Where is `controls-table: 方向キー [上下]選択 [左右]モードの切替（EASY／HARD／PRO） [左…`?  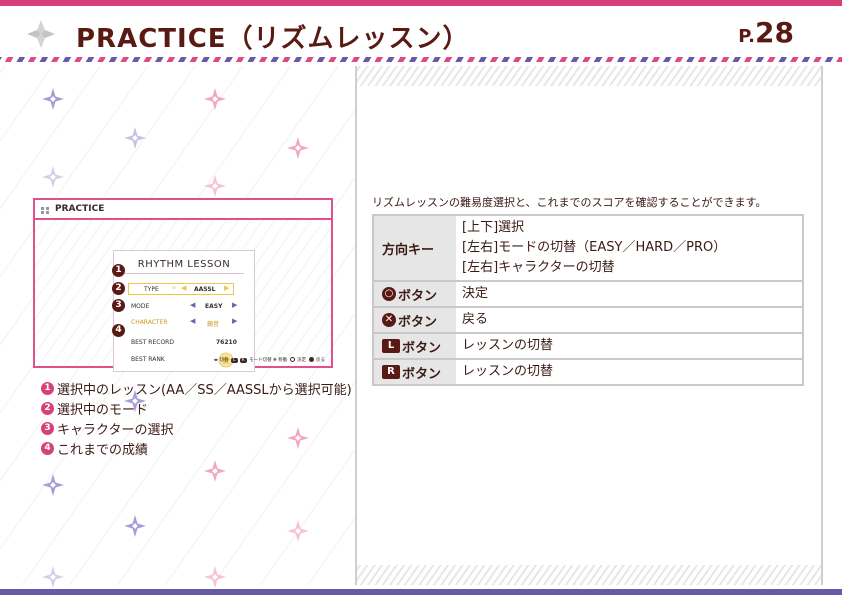
controls-table: 方向キー [上下]選択 [左右]モードの切替（EASY／HARD／PRO） [左… is located at coordinates (588, 300).